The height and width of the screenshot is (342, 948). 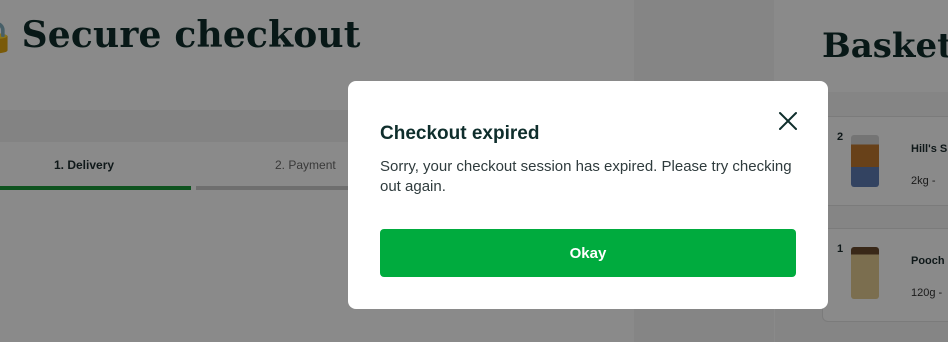 I want to click on close-icon, so click(x=788, y=121).